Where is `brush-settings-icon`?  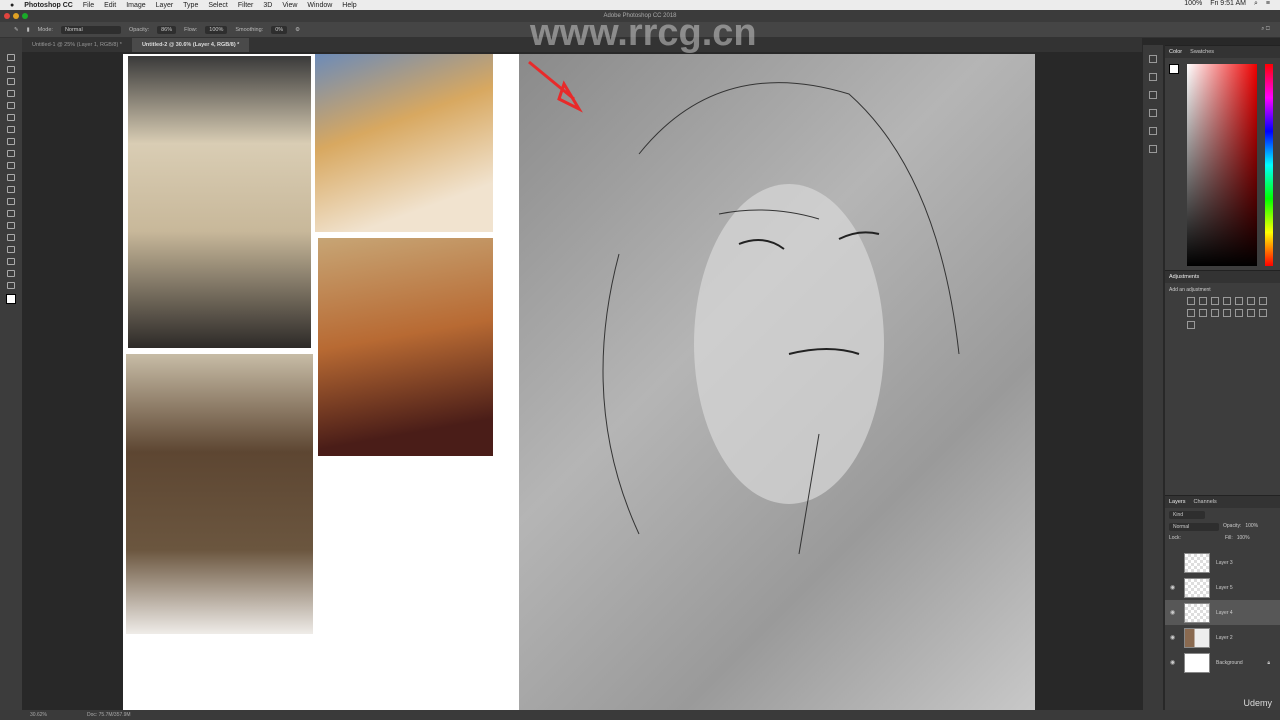
brush-settings-icon is located at coordinates (1153, 149).